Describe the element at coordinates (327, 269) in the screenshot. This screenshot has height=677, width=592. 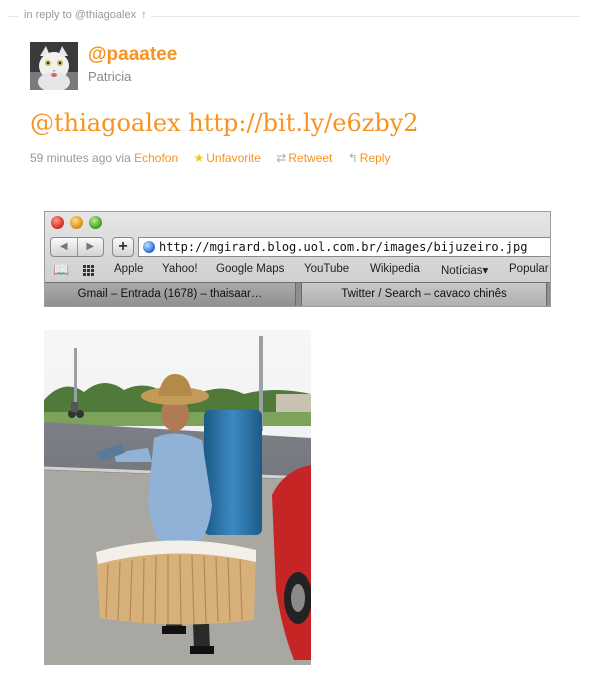
I see `bookmark-item: YouTube` at that location.